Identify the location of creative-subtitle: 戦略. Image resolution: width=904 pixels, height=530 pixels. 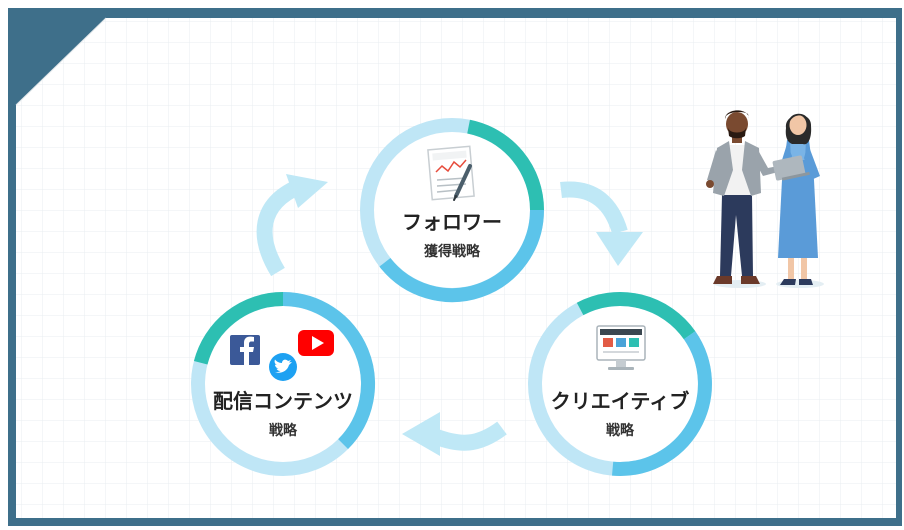
(620, 430).